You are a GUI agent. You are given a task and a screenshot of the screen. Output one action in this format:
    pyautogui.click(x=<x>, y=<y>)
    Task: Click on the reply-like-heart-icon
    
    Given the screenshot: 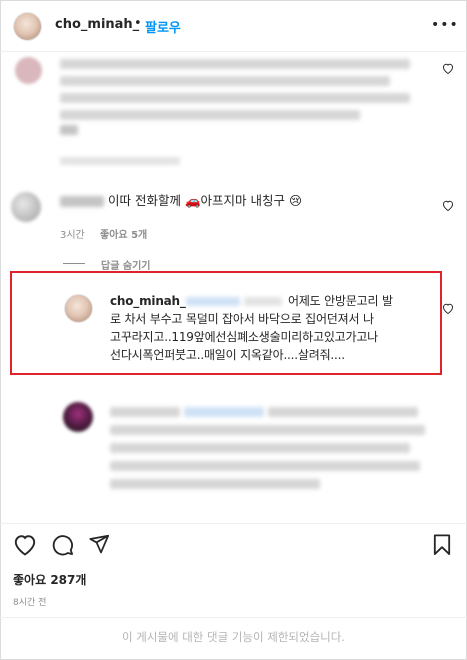 What is the action you would take?
    pyautogui.click(x=448, y=308)
    